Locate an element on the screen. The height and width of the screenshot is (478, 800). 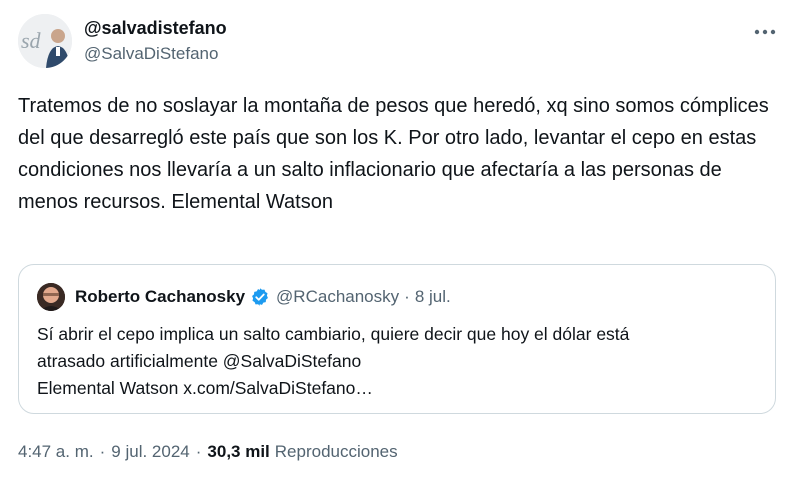
verified-badge-icon is located at coordinates (260, 297).